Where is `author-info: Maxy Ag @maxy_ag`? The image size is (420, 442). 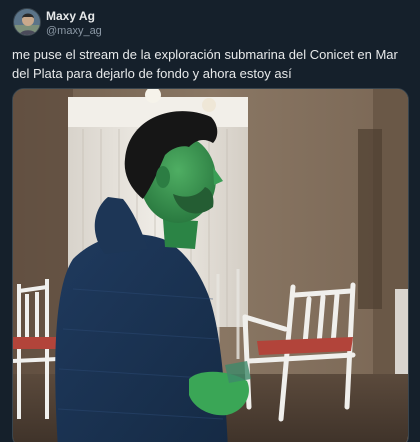
author-info: Maxy Ag @maxy_ag is located at coordinates (74, 23).